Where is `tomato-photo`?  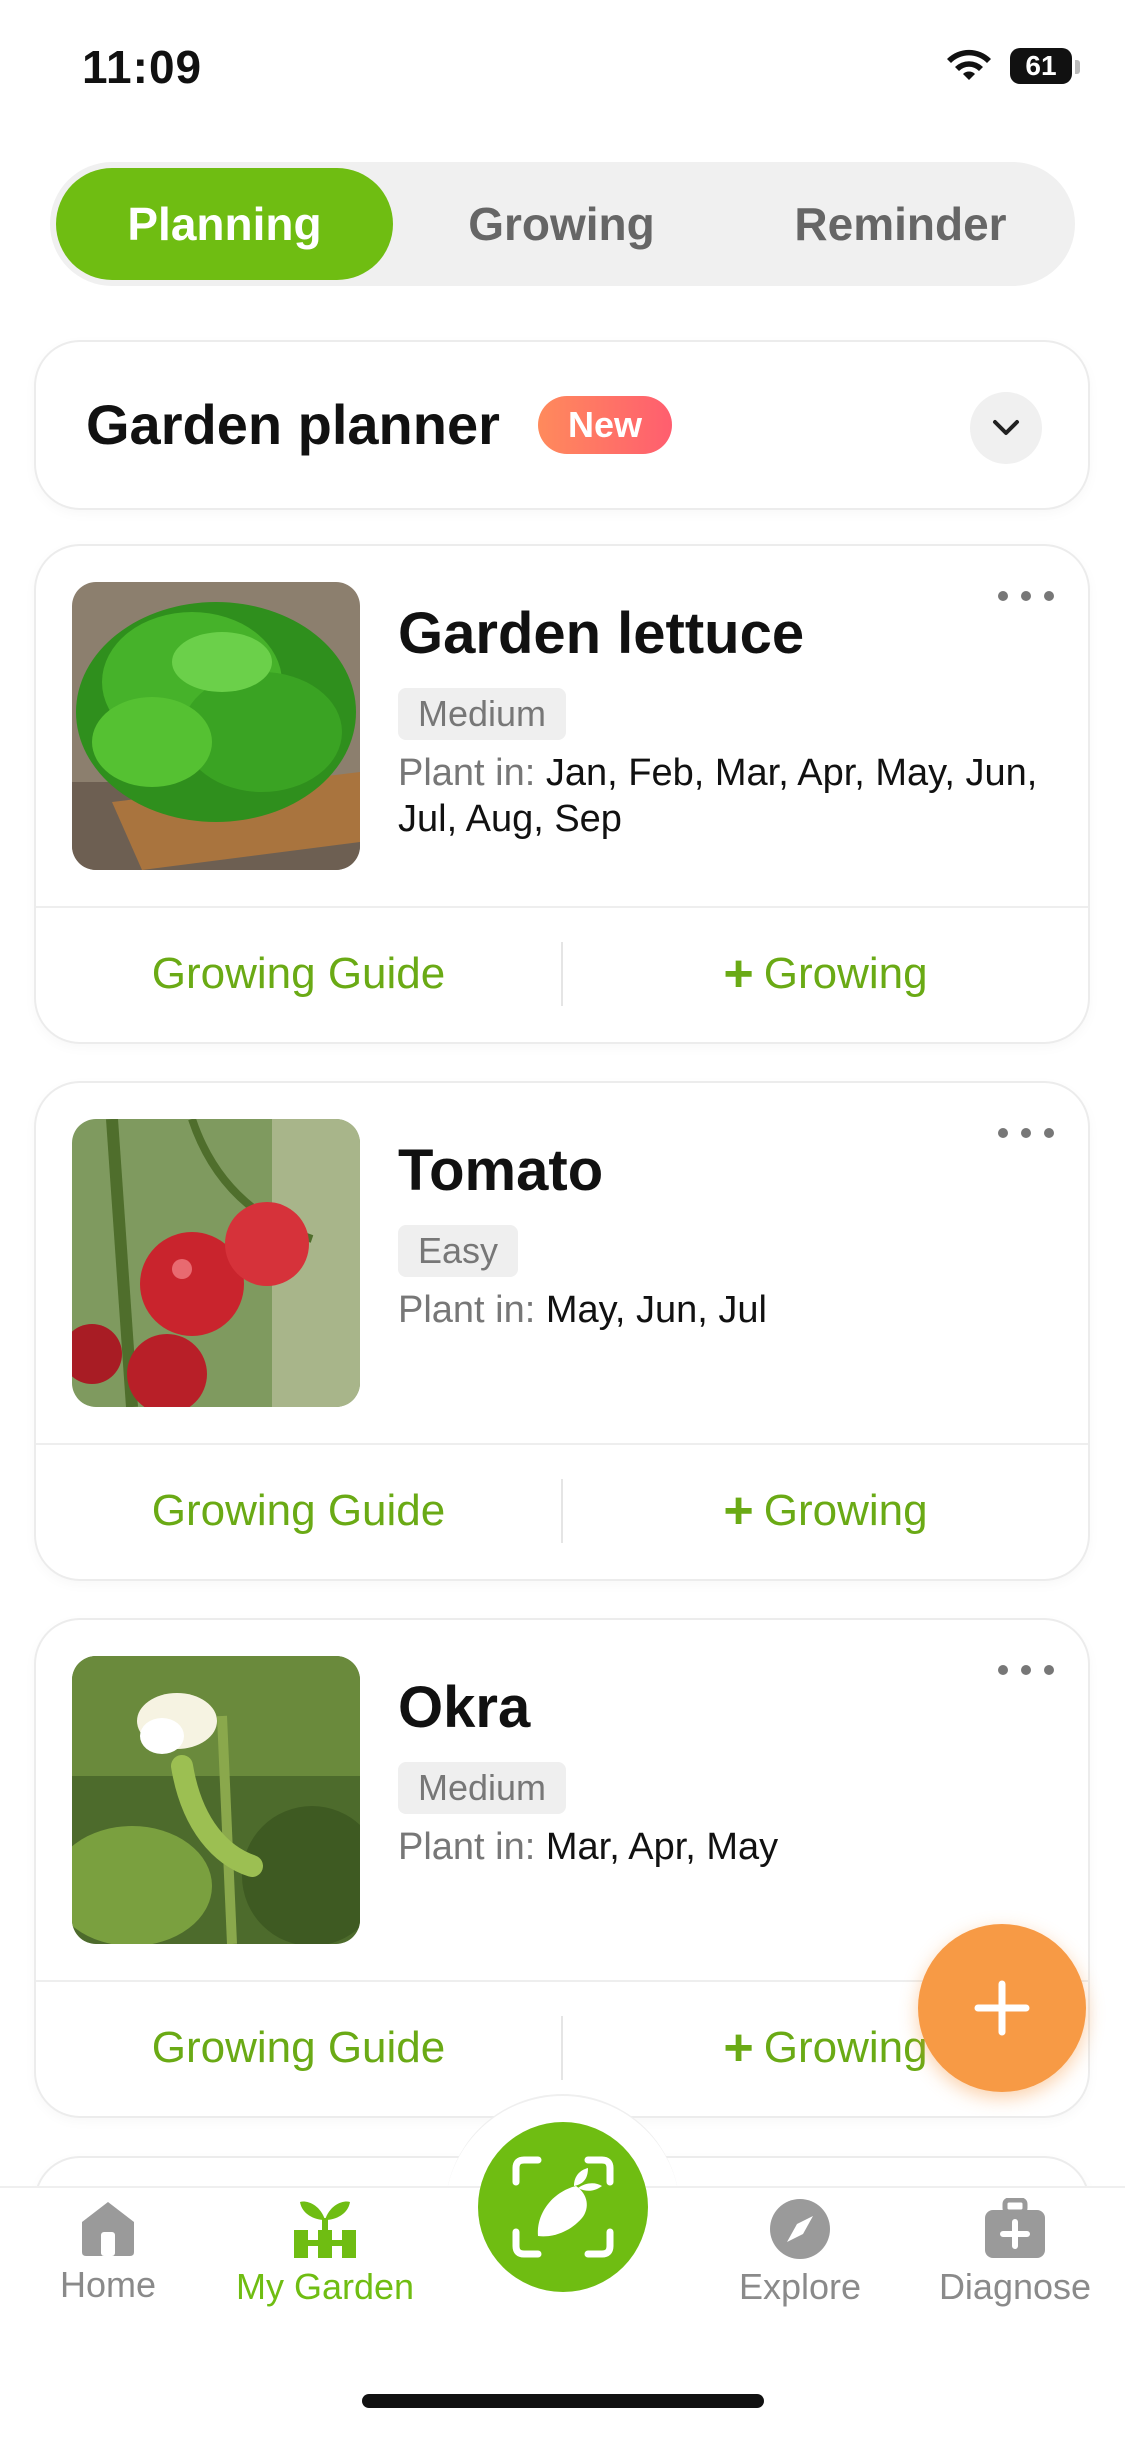 tomato-photo is located at coordinates (216, 1263).